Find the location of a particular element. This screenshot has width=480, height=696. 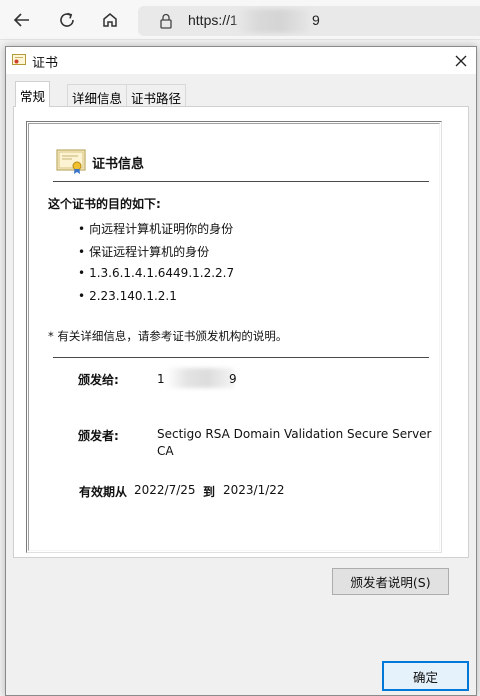

issued-to-label: 颁发给: is located at coordinates (98, 380).